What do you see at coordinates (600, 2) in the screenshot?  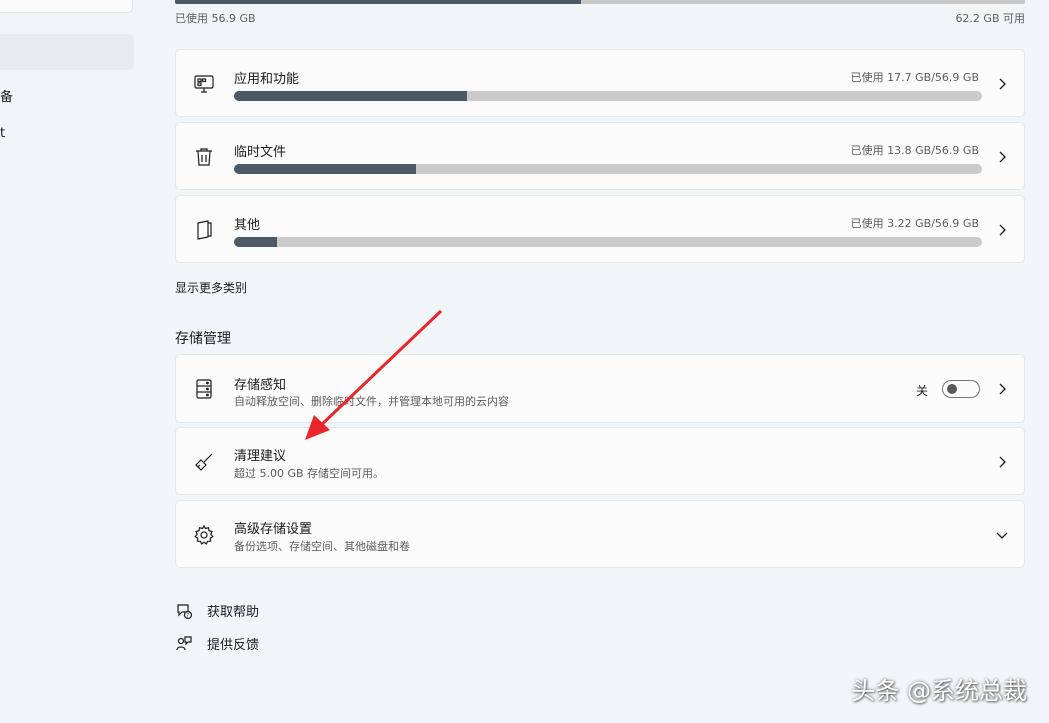 I see `storage-usage-bar` at bounding box center [600, 2].